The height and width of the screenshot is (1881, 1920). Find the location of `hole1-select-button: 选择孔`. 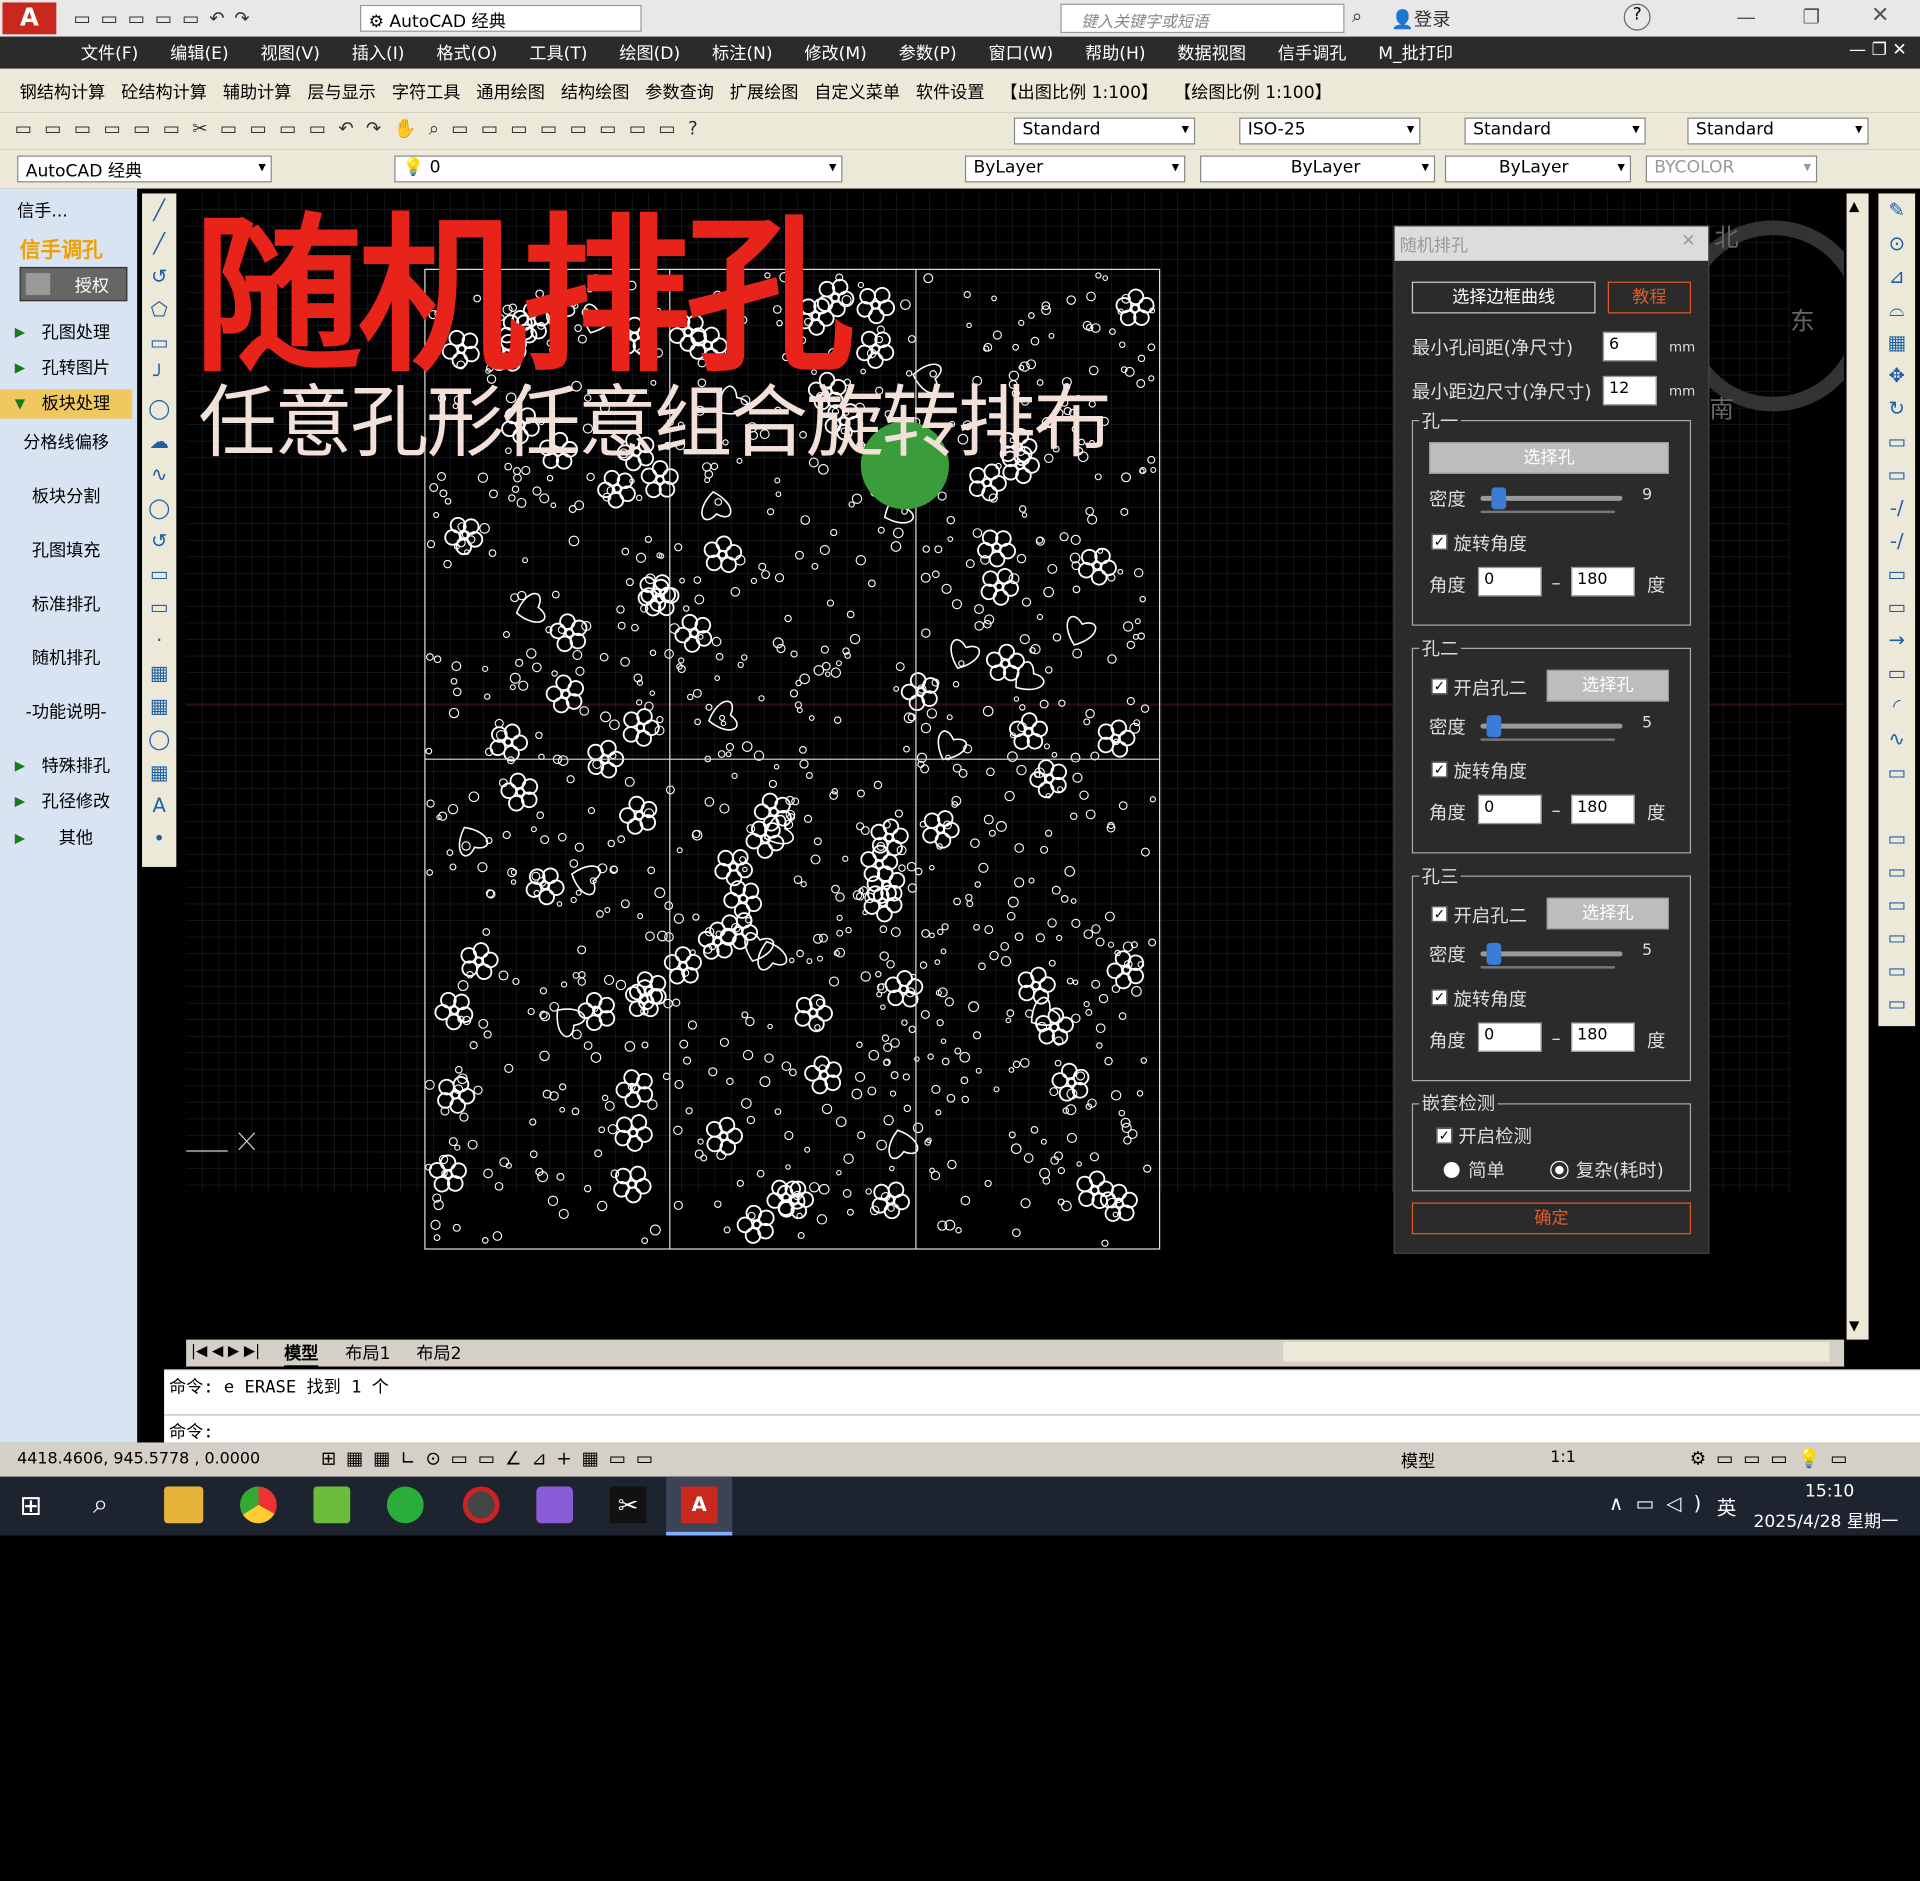

hole1-select-button: 选择孔 is located at coordinates (1548, 458).